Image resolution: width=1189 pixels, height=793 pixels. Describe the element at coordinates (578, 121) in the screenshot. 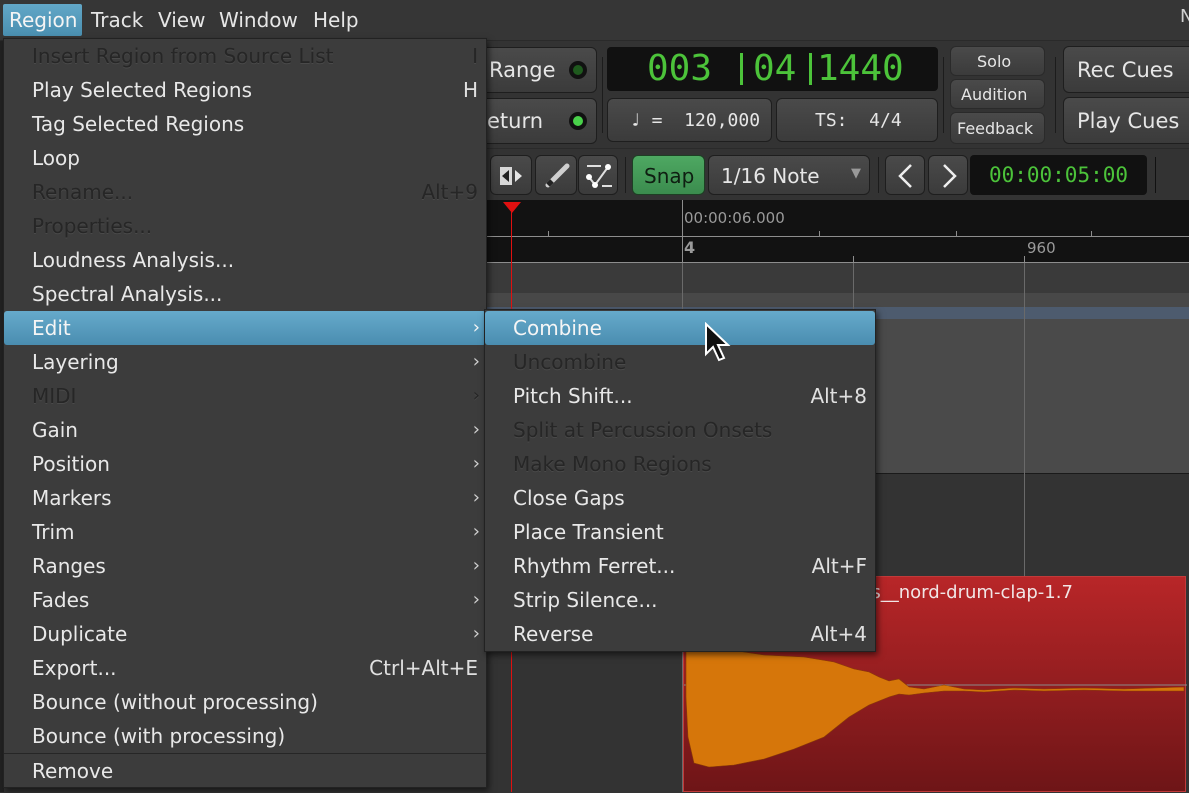

I see `return-led-icon` at that location.